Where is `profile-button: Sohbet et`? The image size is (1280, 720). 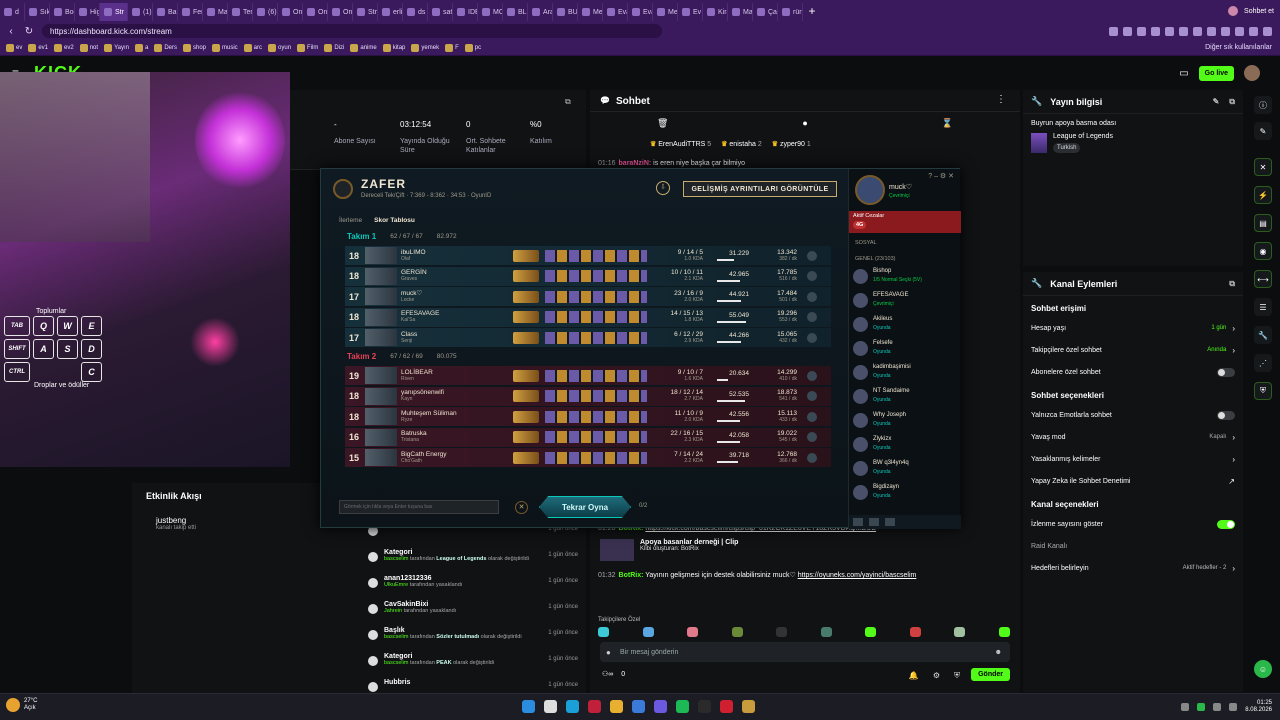 profile-button: Sohbet et is located at coordinates (1254, 11).